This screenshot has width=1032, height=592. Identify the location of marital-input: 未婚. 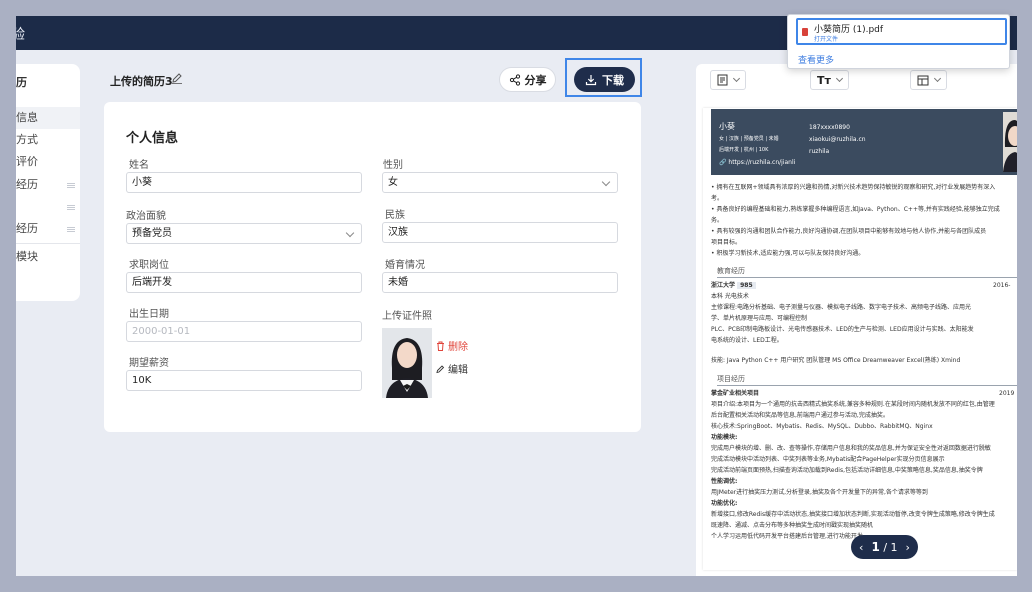
(500, 282).